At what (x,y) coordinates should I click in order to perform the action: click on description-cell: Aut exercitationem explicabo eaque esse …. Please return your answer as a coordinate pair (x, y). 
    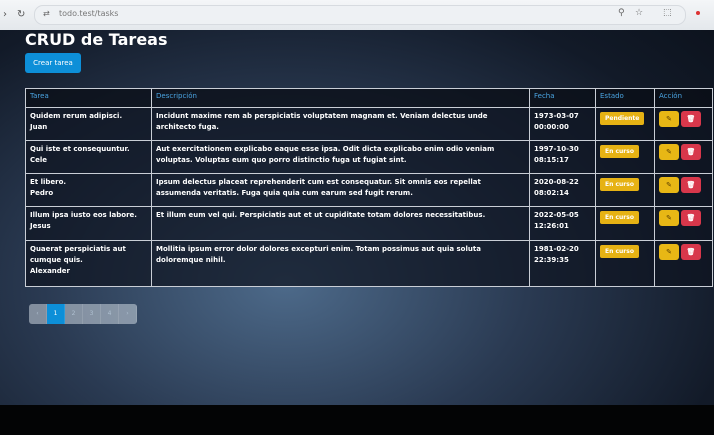
    Looking at the image, I should click on (340, 157).